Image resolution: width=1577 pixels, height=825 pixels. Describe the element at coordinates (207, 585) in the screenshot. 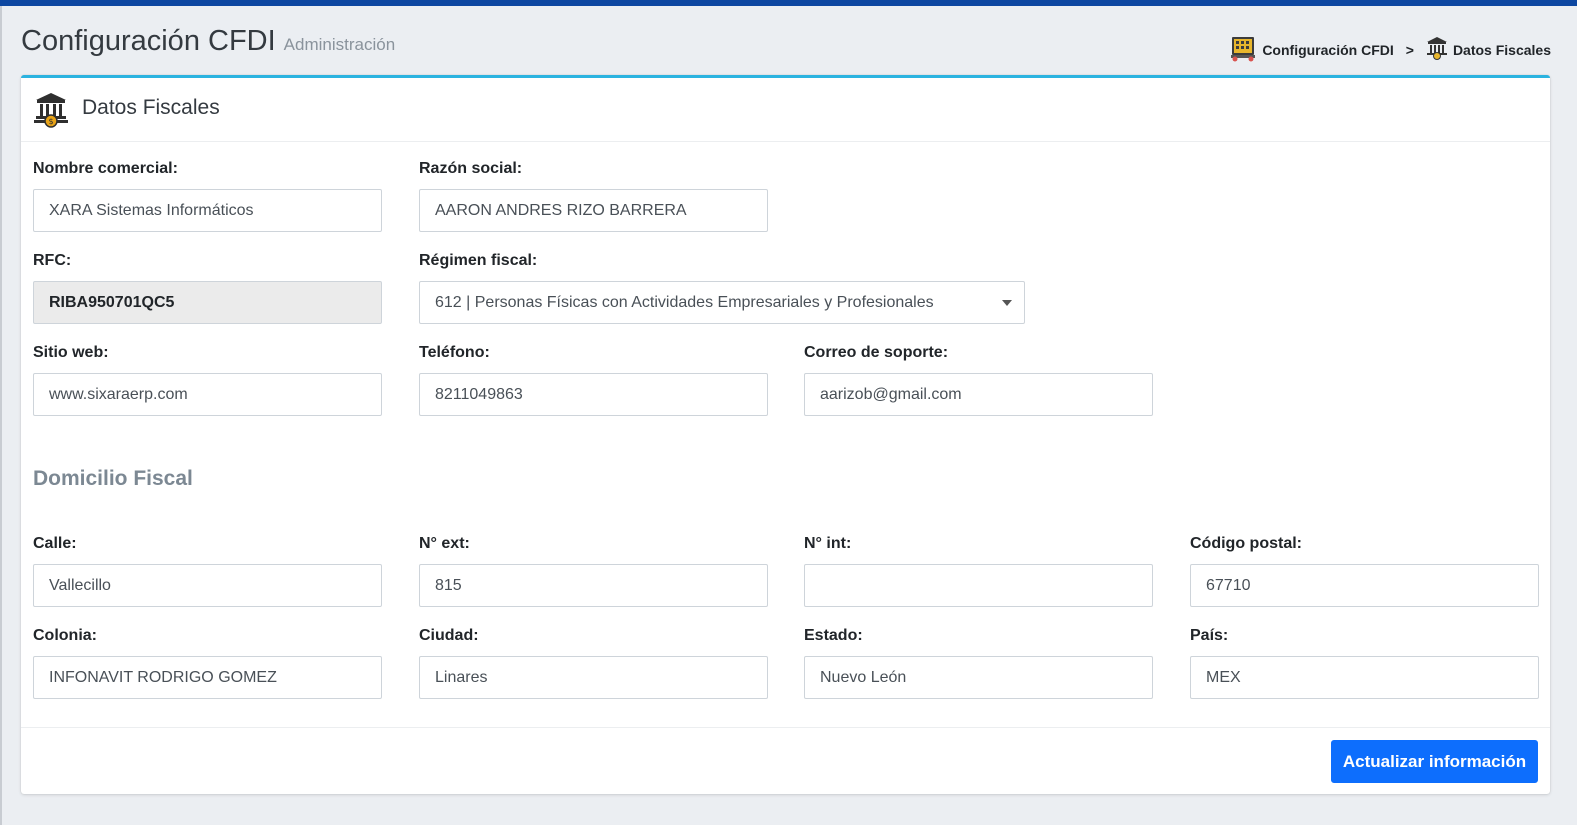

I see `calle-input: Vallecillo` at that location.